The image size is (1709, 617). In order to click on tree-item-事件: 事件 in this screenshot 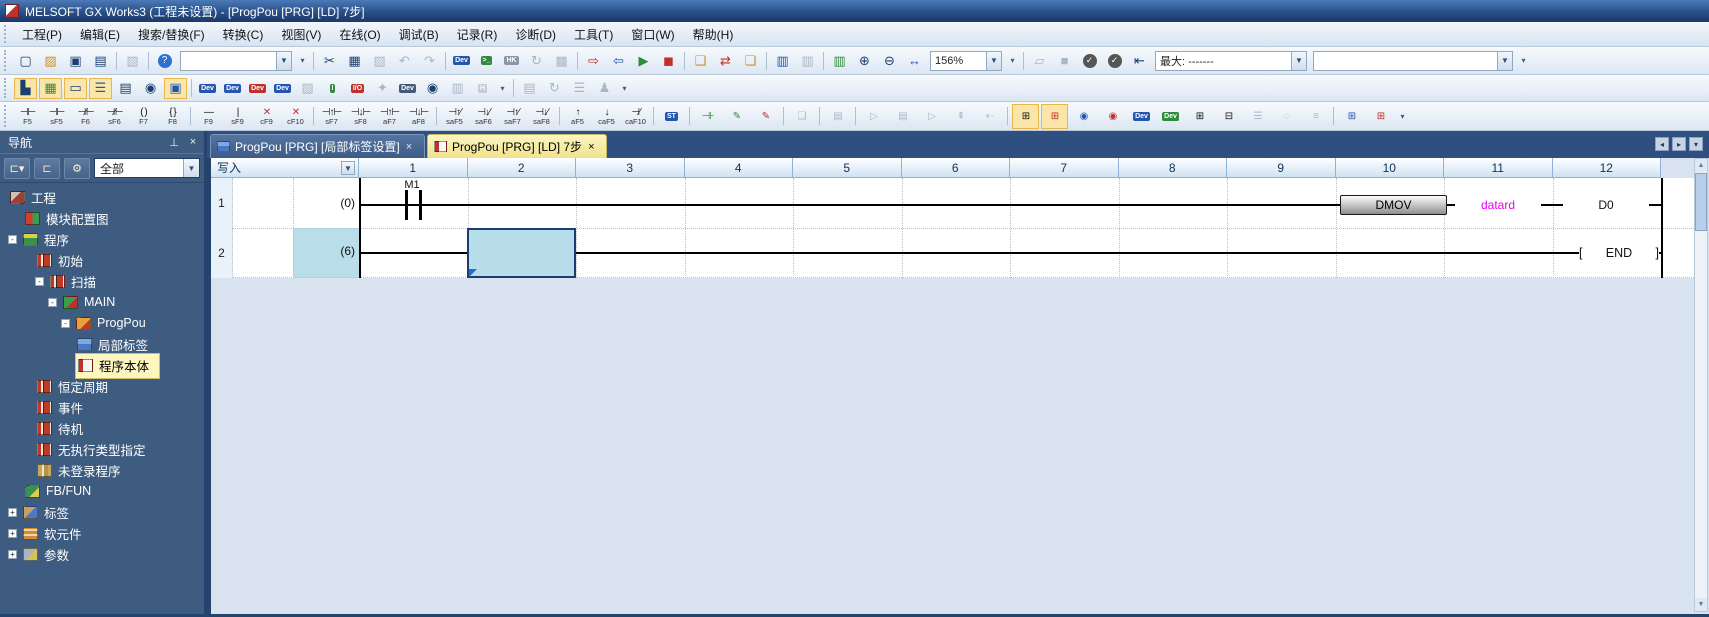, I will do `click(102, 407)`.